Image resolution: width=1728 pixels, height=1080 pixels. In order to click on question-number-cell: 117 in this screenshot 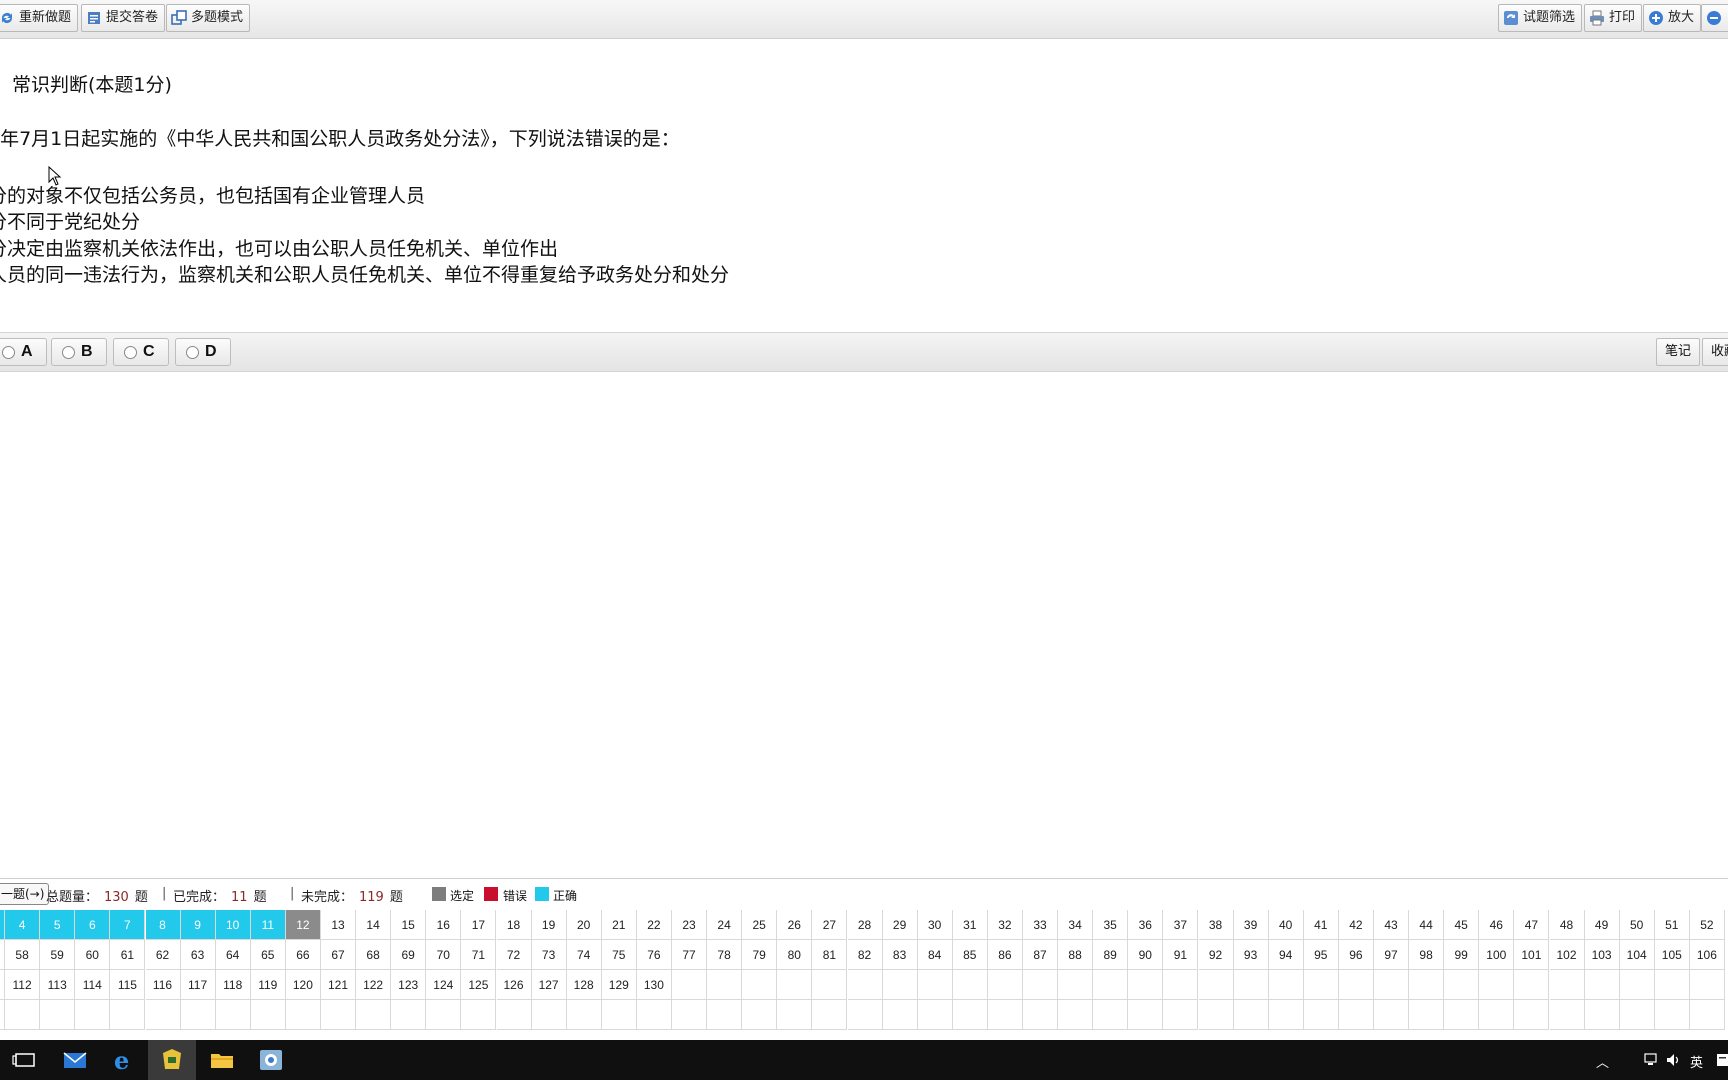, I will do `click(198, 985)`.